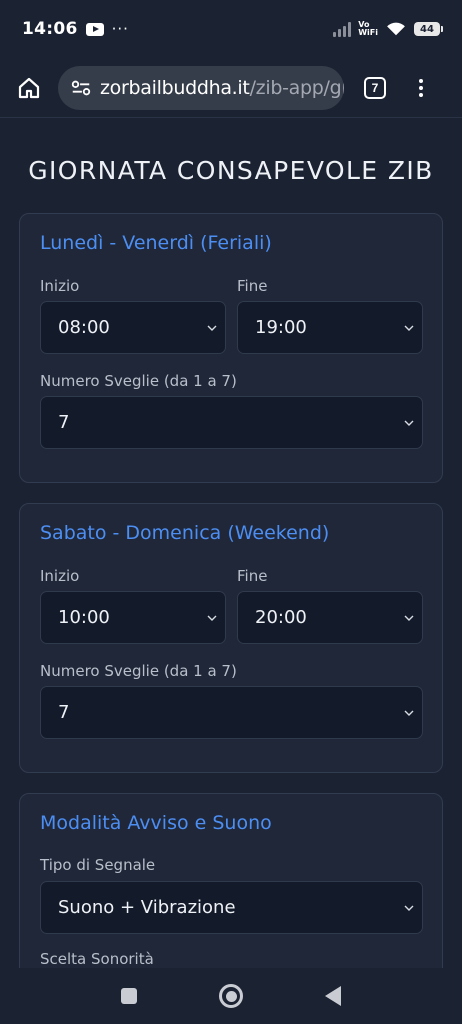 The width and height of the screenshot is (462, 1024). I want to click on recent-apps-button, so click(129, 996).